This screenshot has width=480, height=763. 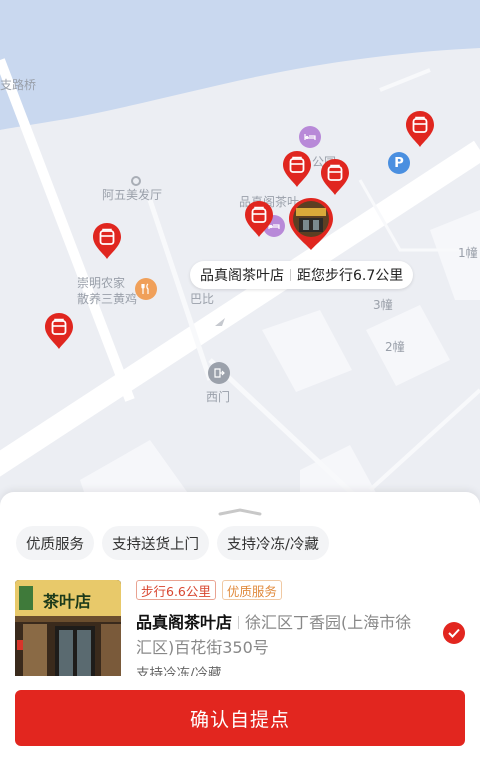 I want to click on map-label-building-2: 2幢, so click(x=395, y=347).